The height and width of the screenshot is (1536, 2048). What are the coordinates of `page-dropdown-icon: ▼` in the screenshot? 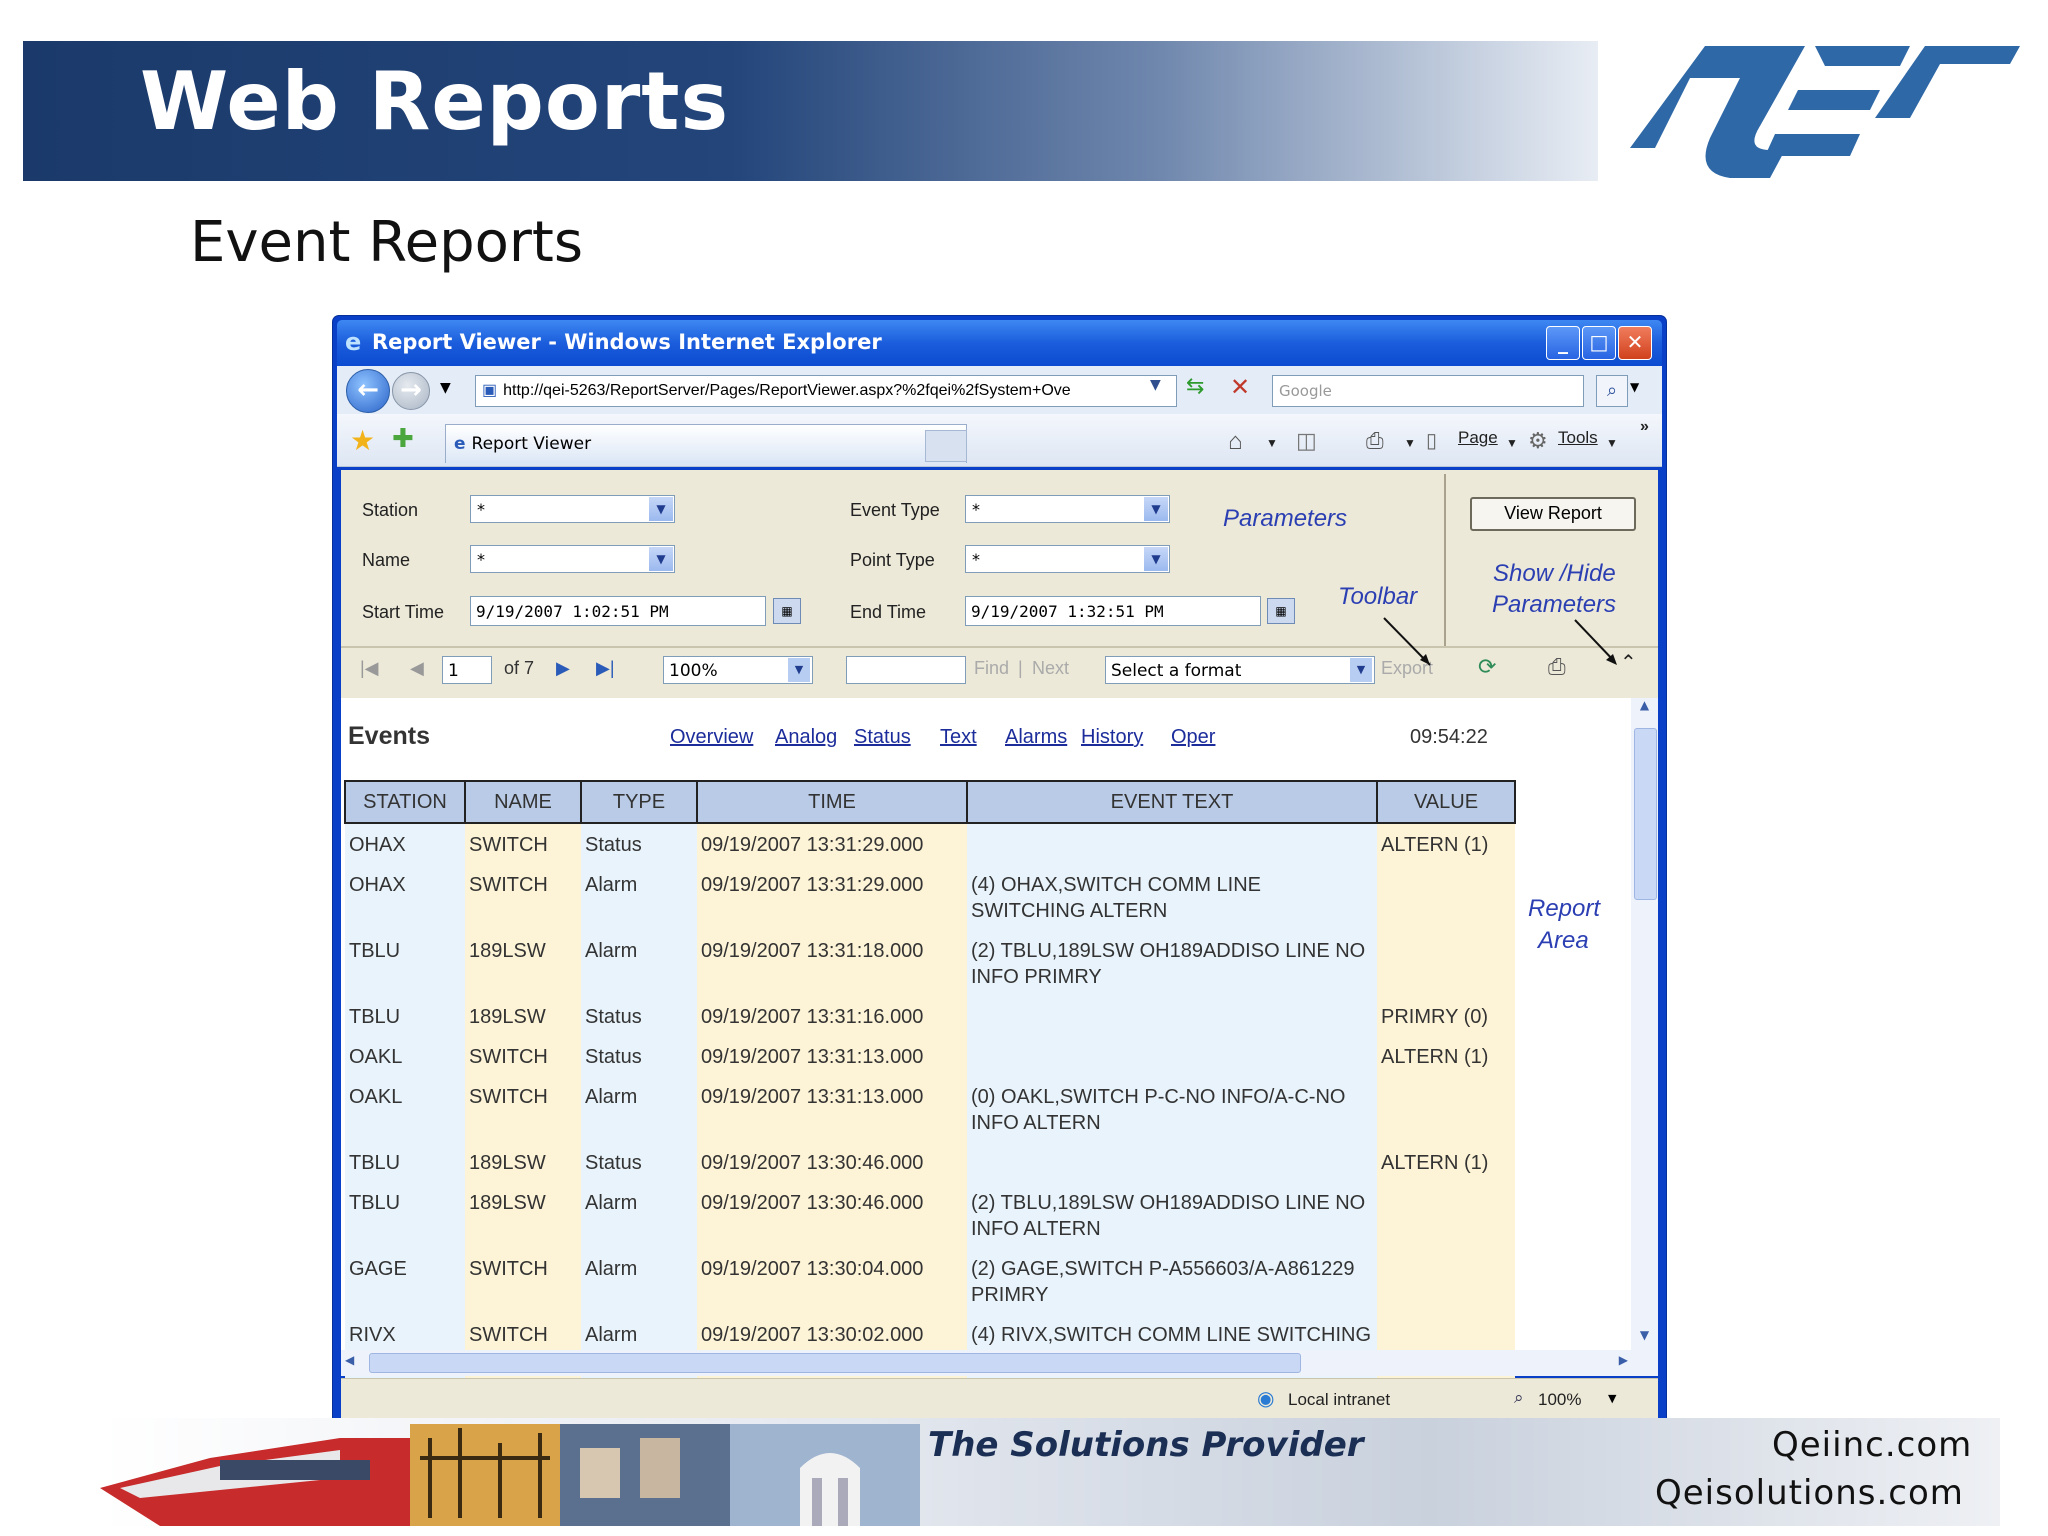 It's located at (1512, 443).